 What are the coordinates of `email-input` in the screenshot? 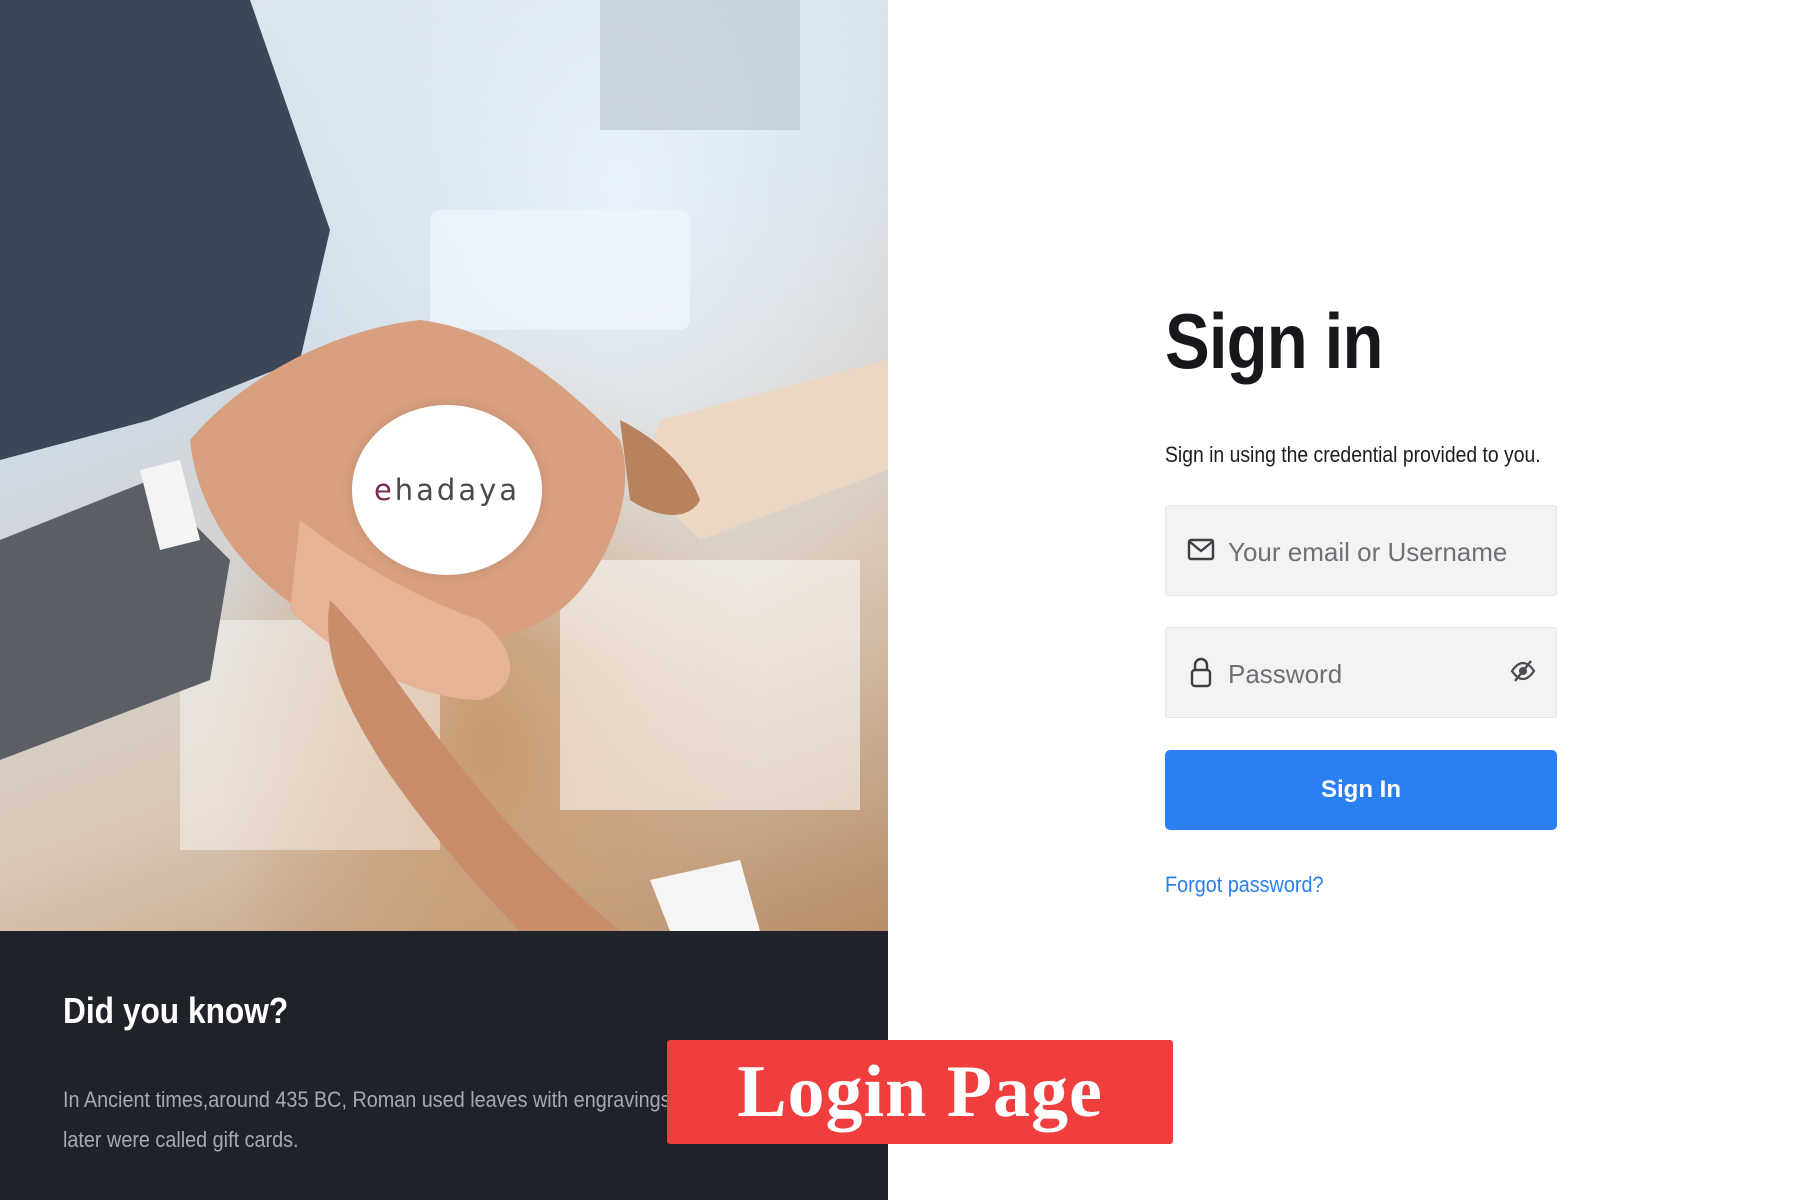 It's located at (1368, 552).